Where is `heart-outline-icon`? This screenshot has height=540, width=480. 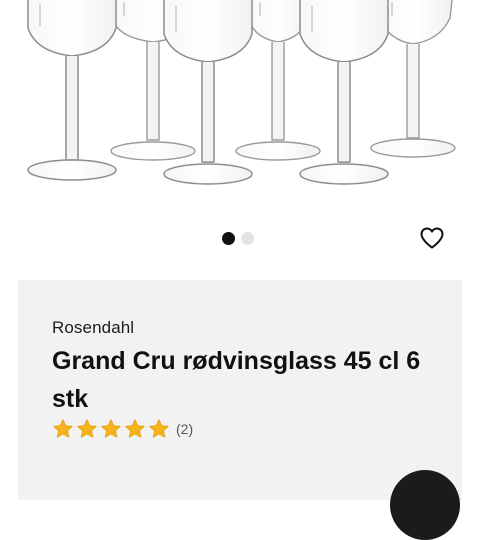
heart-outline-icon is located at coordinates (432, 238).